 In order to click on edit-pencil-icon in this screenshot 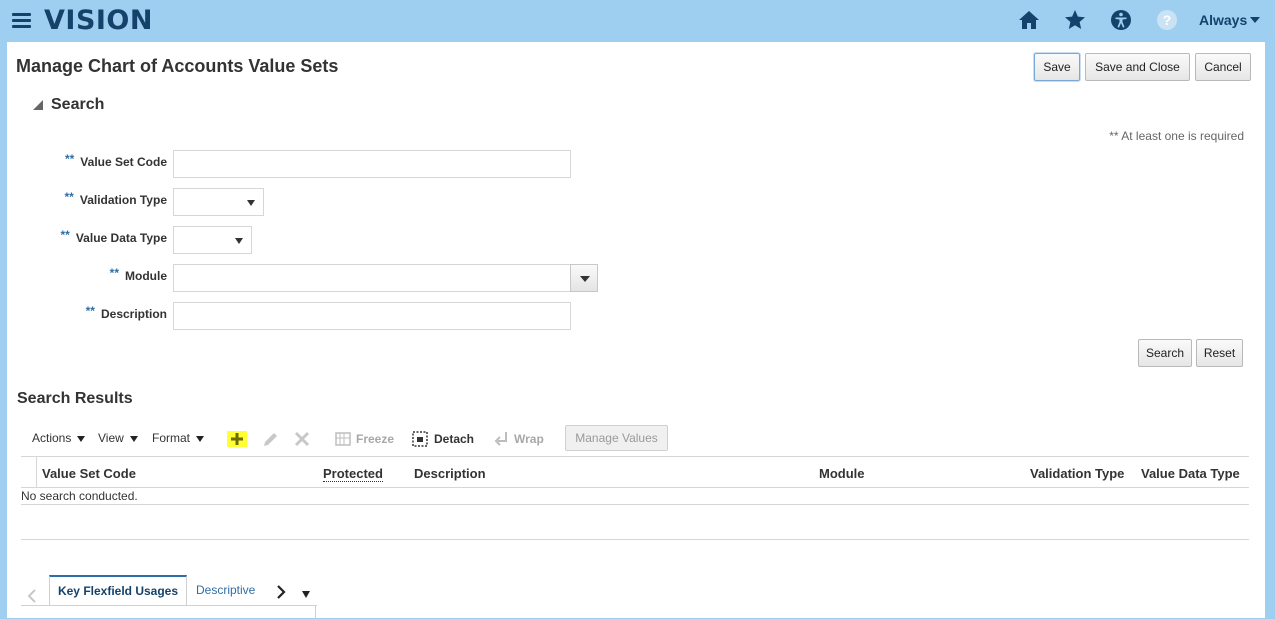, I will do `click(271, 439)`.